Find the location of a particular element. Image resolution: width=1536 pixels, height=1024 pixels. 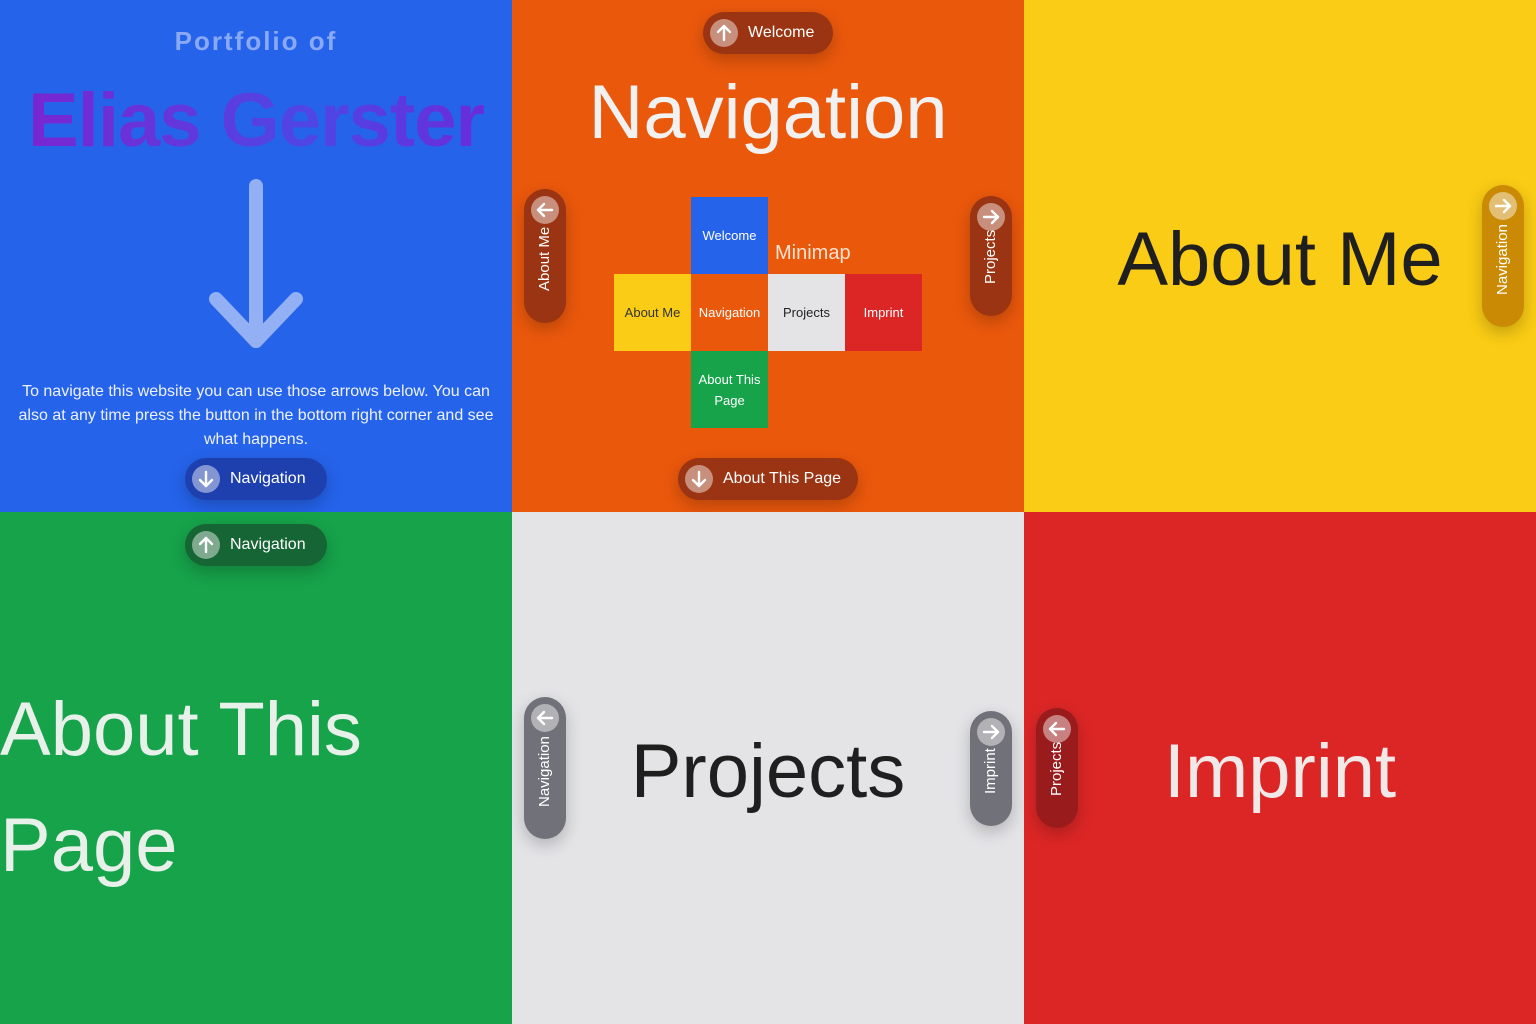

projects-right-button: Imprint is located at coordinates (991, 768).